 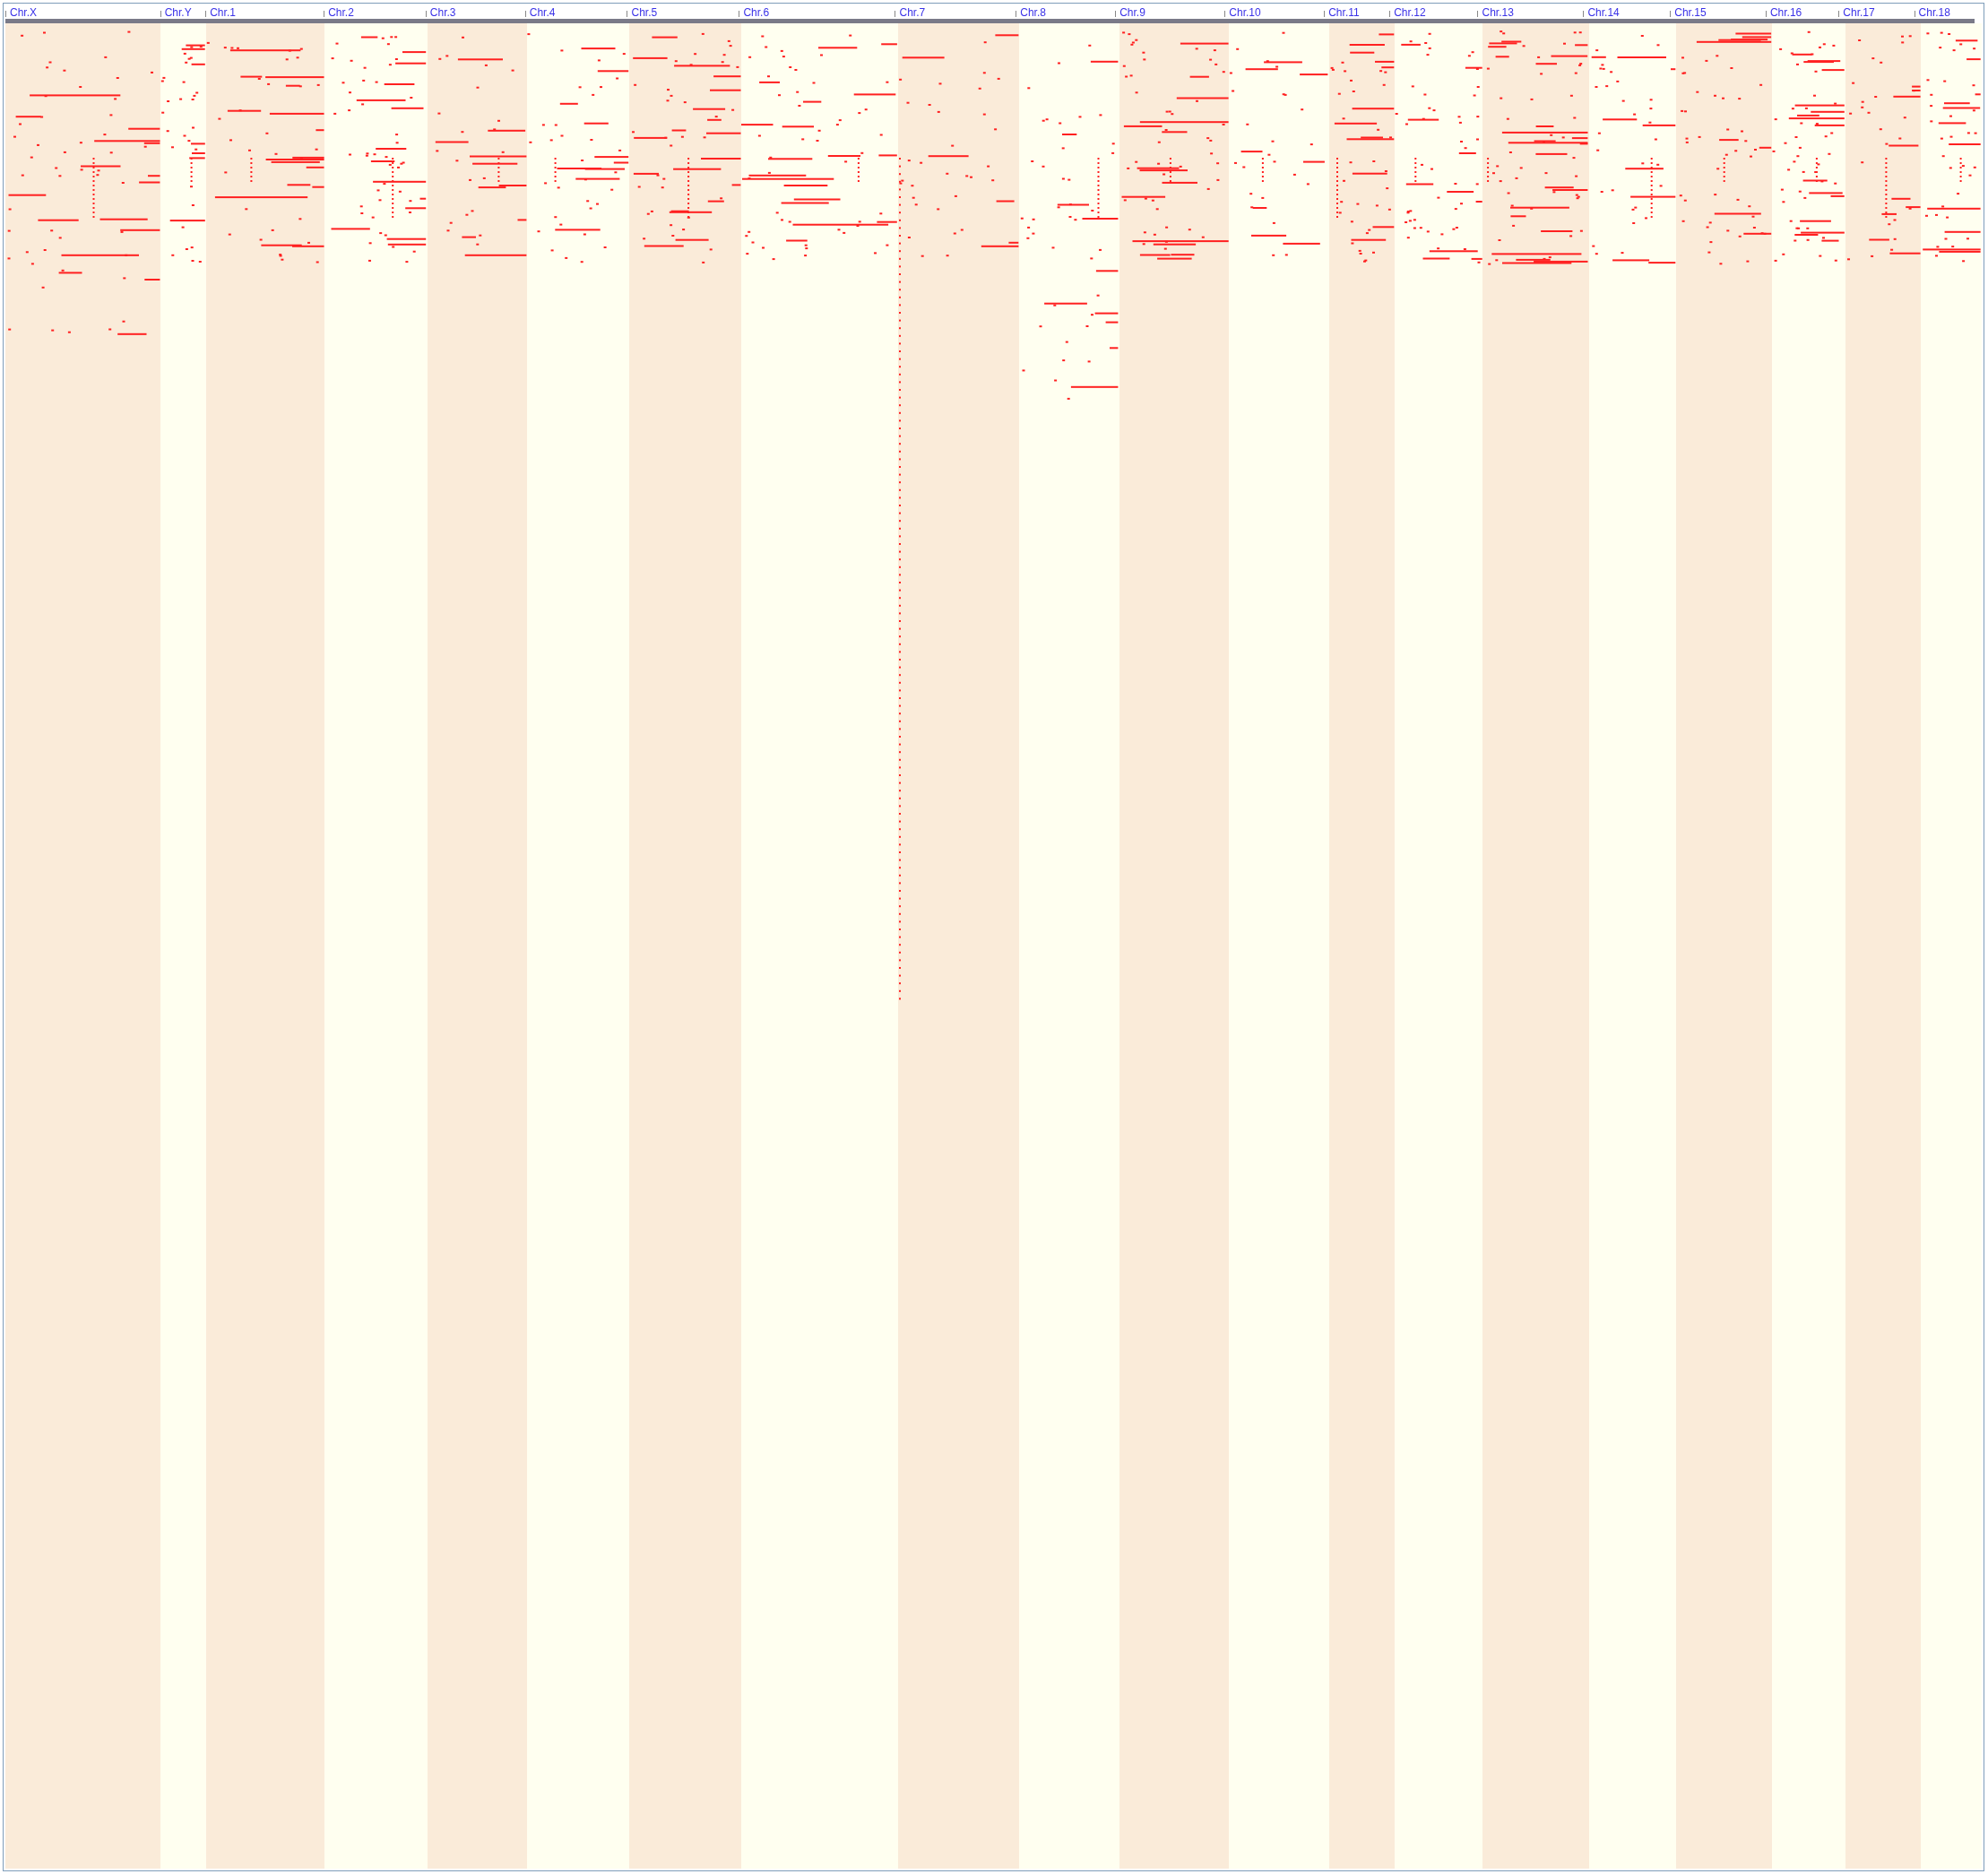 What do you see at coordinates (542, 12) in the screenshot?
I see `chromosome-label: Chr.4` at bounding box center [542, 12].